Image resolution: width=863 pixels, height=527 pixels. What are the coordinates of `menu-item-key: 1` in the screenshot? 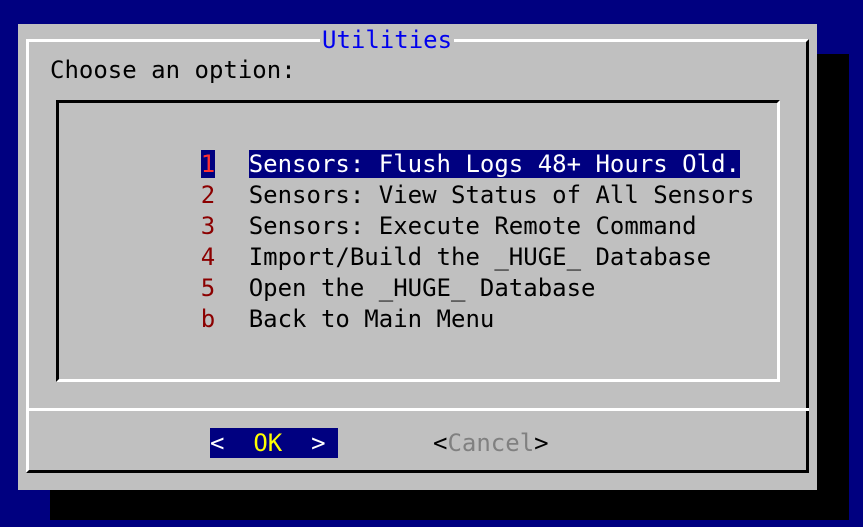 It's located at (208, 164).